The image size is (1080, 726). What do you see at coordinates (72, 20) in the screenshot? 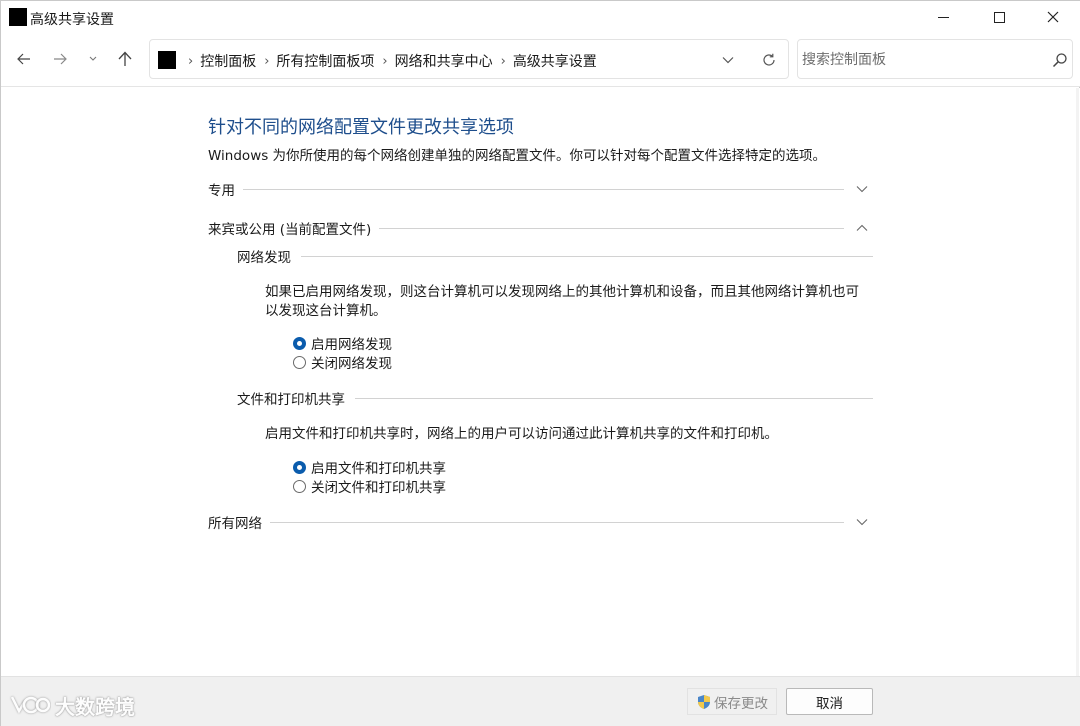
I see `window-title: 高级共享设置` at bounding box center [72, 20].